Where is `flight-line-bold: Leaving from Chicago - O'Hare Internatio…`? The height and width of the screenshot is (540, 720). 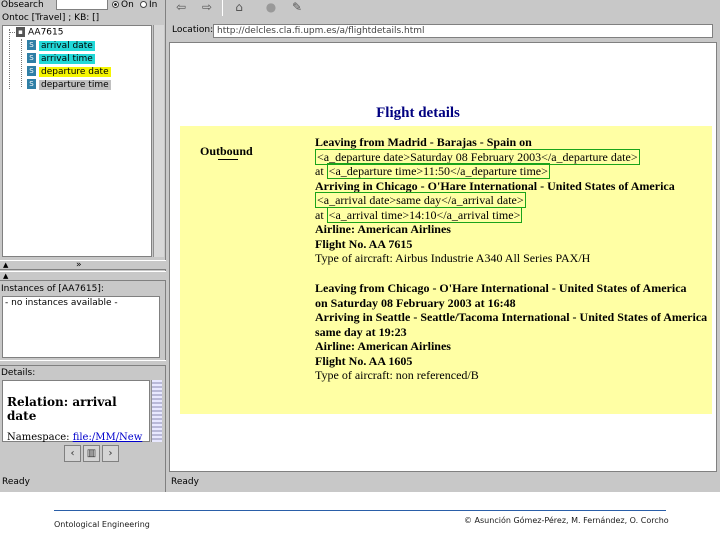 flight-line-bold: Leaving from Chicago - O'Hare Internatio… is located at coordinates (501, 288).